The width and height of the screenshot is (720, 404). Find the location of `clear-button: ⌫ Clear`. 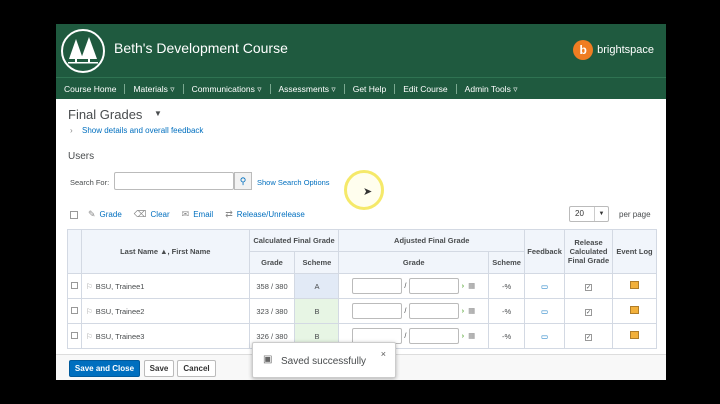

clear-button: ⌫ Clear is located at coordinates (152, 214).